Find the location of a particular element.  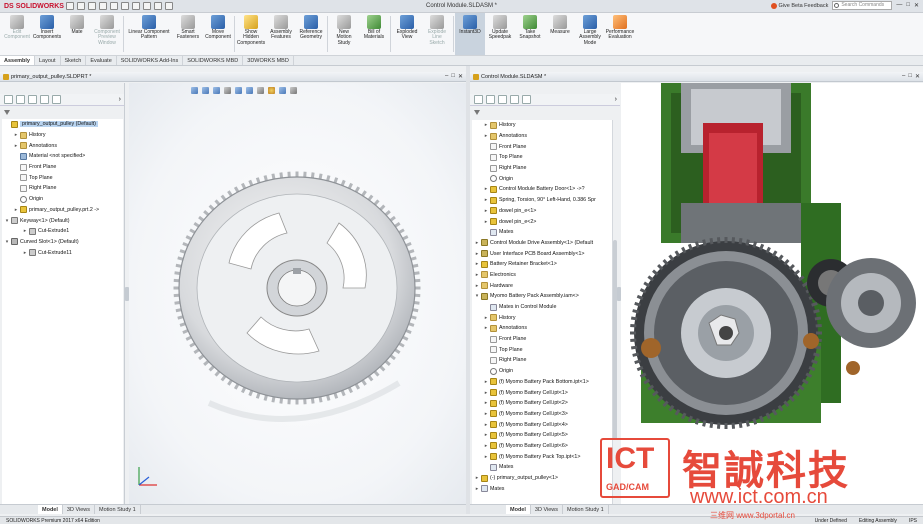

ribbon-button-assembly-features: Assembly Features is located at coordinates (281, 34).